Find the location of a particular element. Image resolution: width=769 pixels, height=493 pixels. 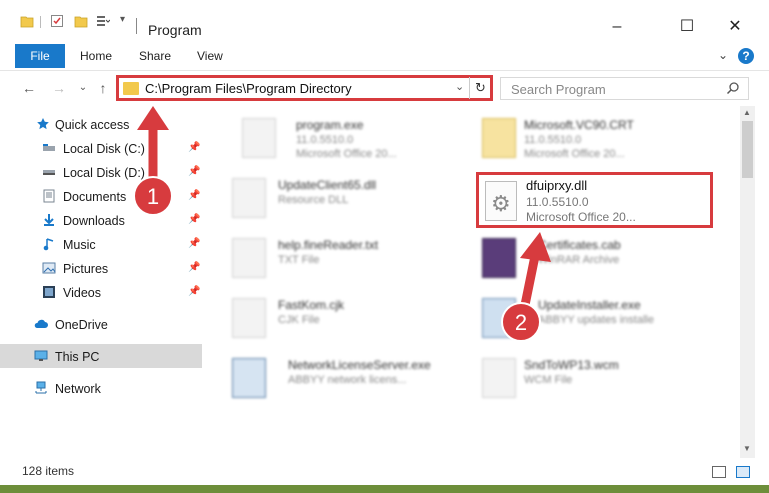

file-detail: CJK File is located at coordinates (299, 320).